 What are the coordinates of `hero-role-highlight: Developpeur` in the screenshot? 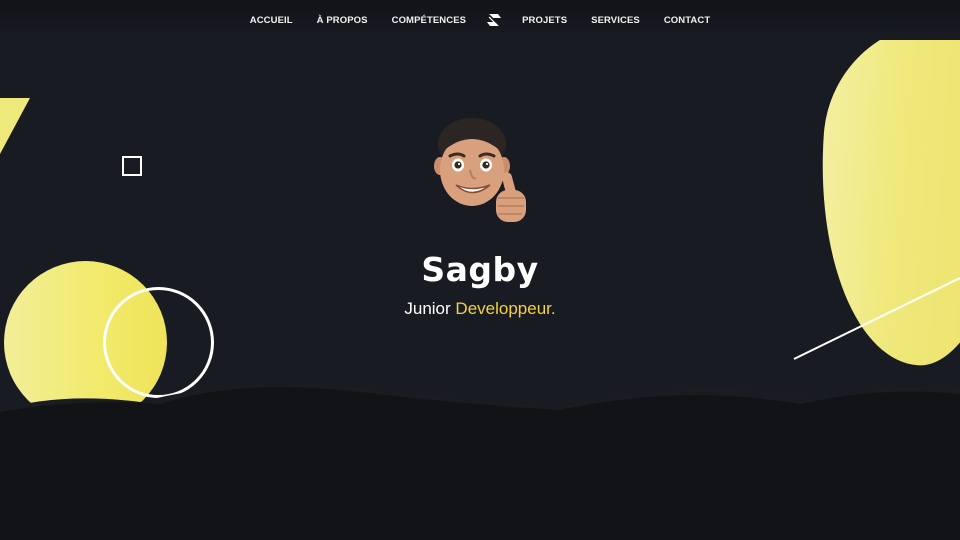 It's located at (503, 308).